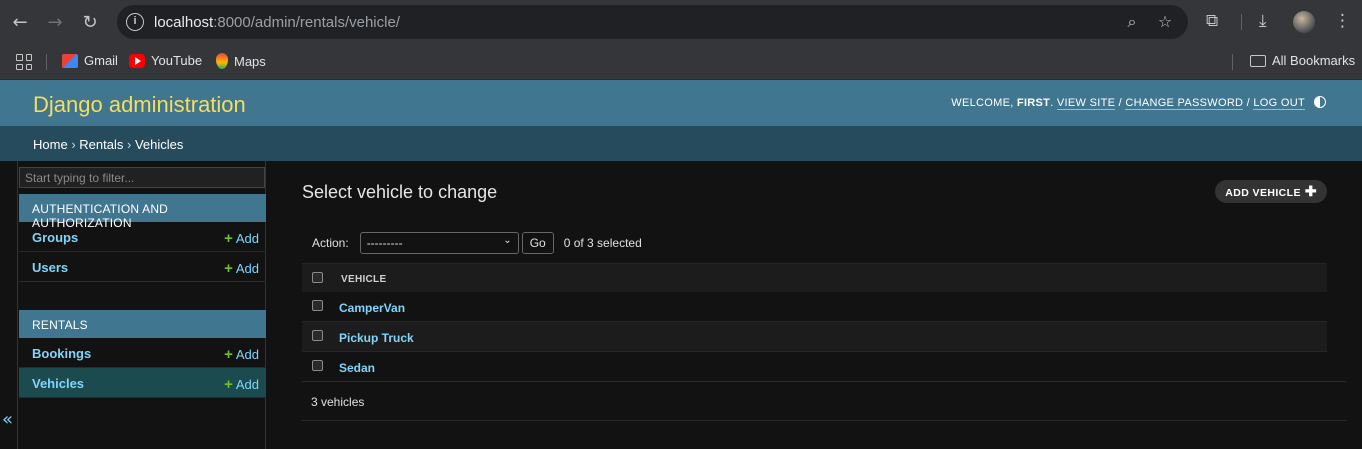 Image resolution: width=1362 pixels, height=449 pixels. What do you see at coordinates (681, 62) in the screenshot?
I see `bookmarks-bar: Gmail YouTube Maps All Bookmarks` at bounding box center [681, 62].